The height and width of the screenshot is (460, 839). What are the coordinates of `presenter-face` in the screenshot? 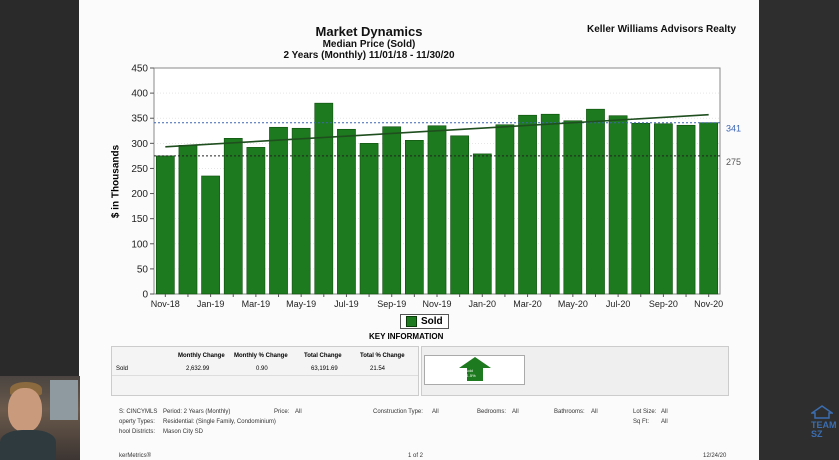 It's located at (25, 410).